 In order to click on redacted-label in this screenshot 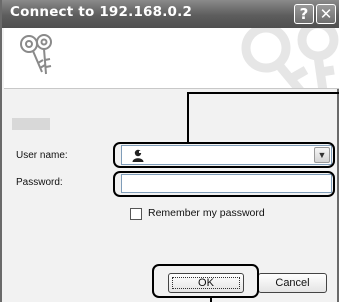, I will do `click(31, 124)`.